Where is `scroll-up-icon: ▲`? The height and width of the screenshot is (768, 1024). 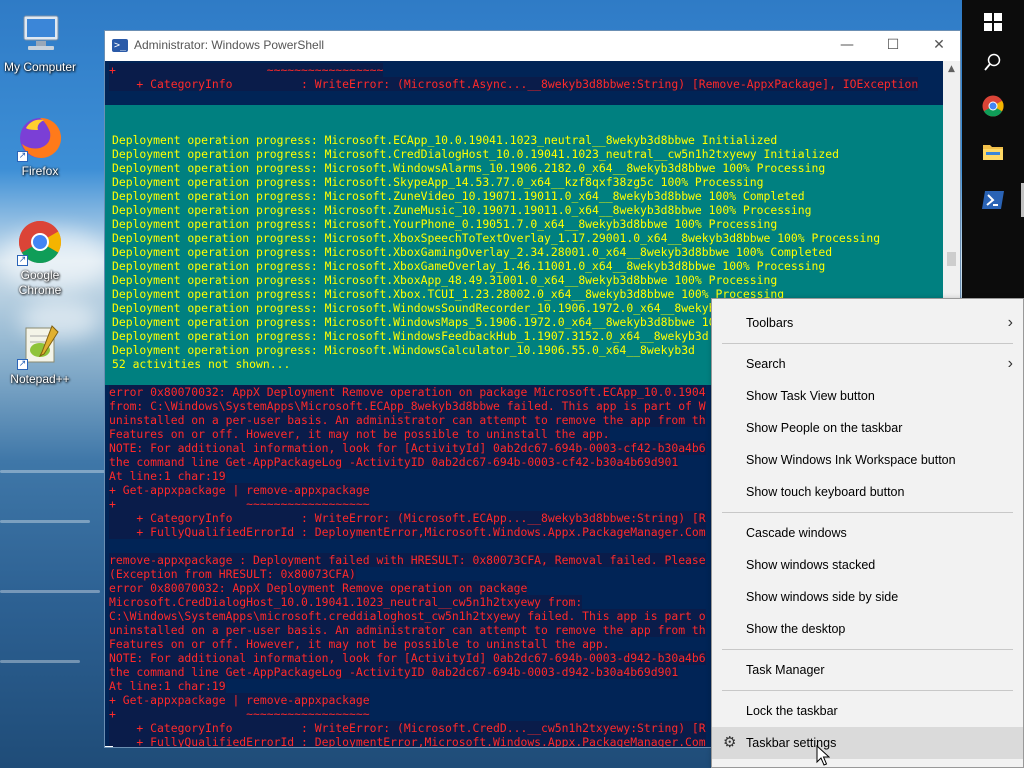
scroll-up-icon: ▲ is located at coordinates (951, 69).